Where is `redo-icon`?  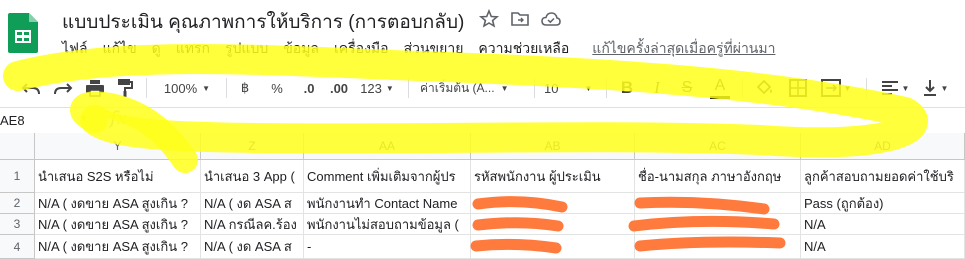
redo-icon is located at coordinates (63, 88).